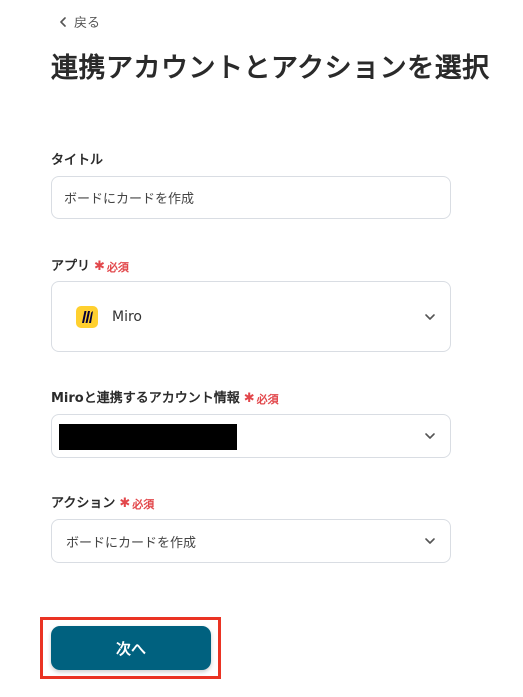 The width and height of the screenshot is (523, 697). What do you see at coordinates (131, 648) in the screenshot?
I see `next-button: 次へ` at bounding box center [131, 648].